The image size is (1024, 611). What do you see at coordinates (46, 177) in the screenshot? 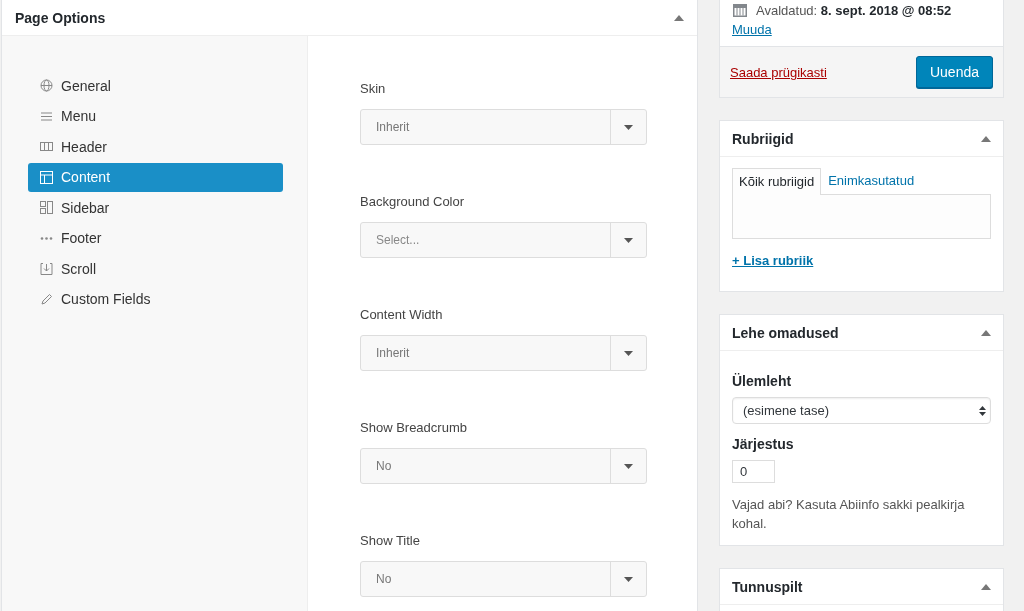
I see `layout-icon` at bounding box center [46, 177].